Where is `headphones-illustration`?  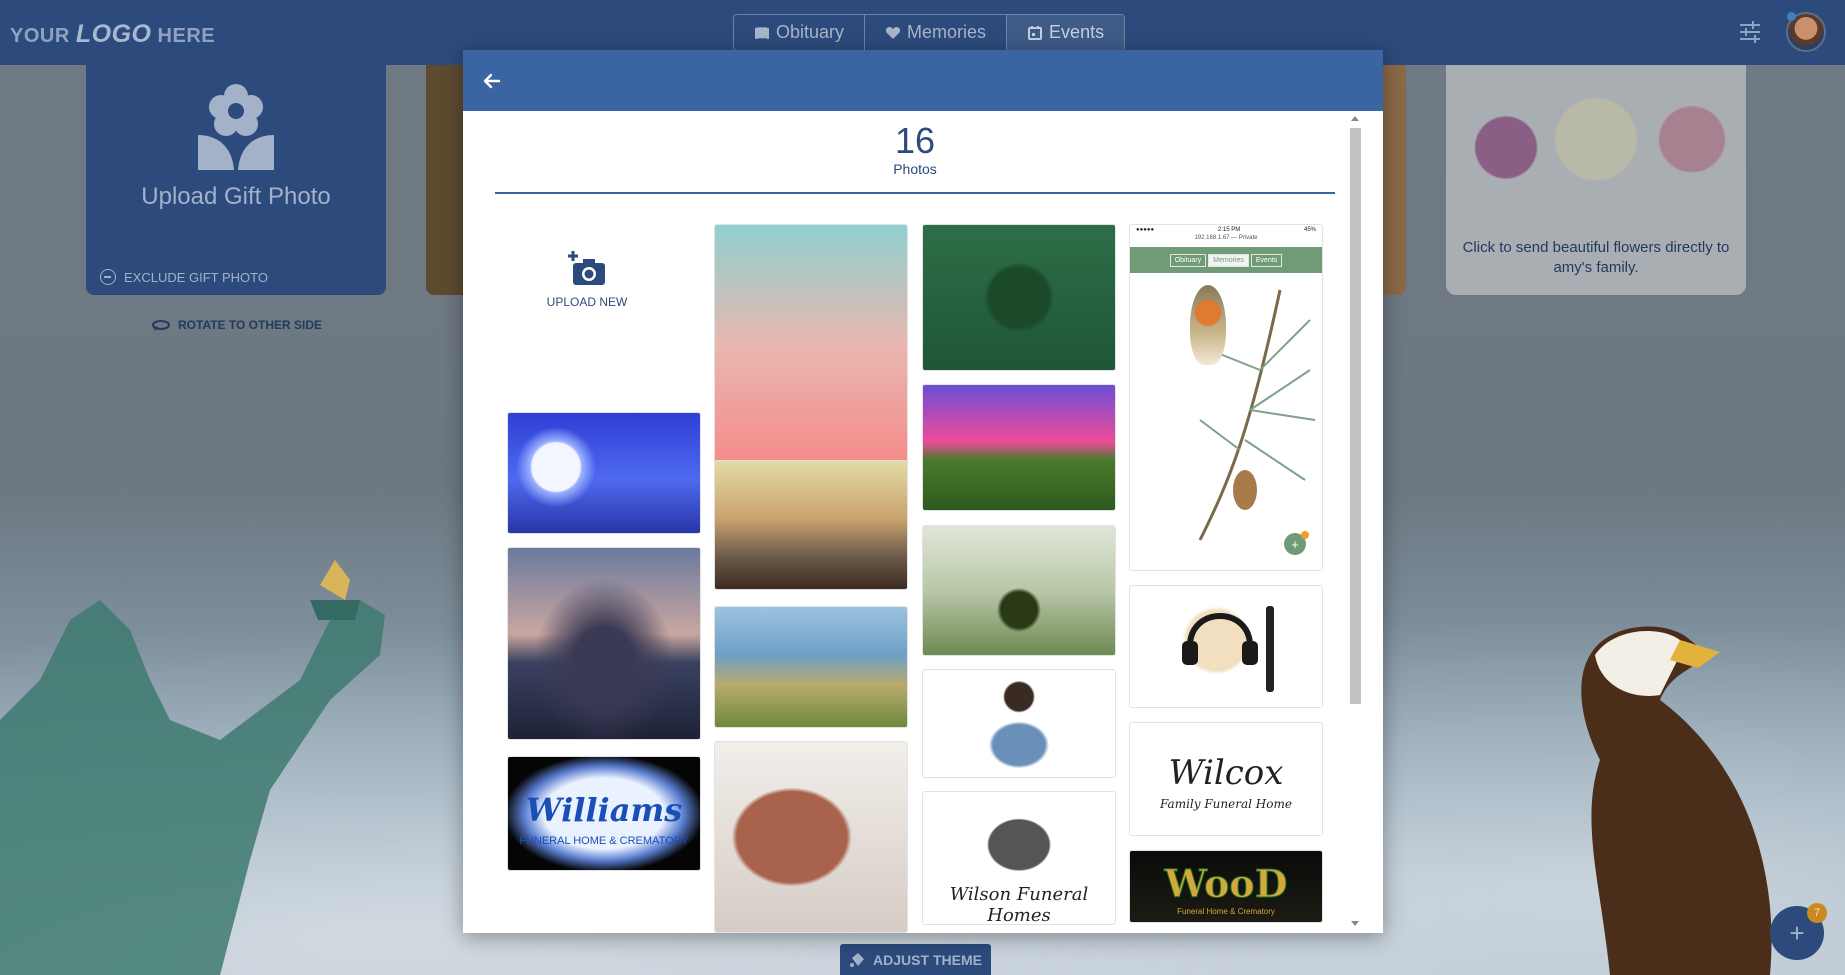 headphones-illustration is located at coordinates (1228, 649).